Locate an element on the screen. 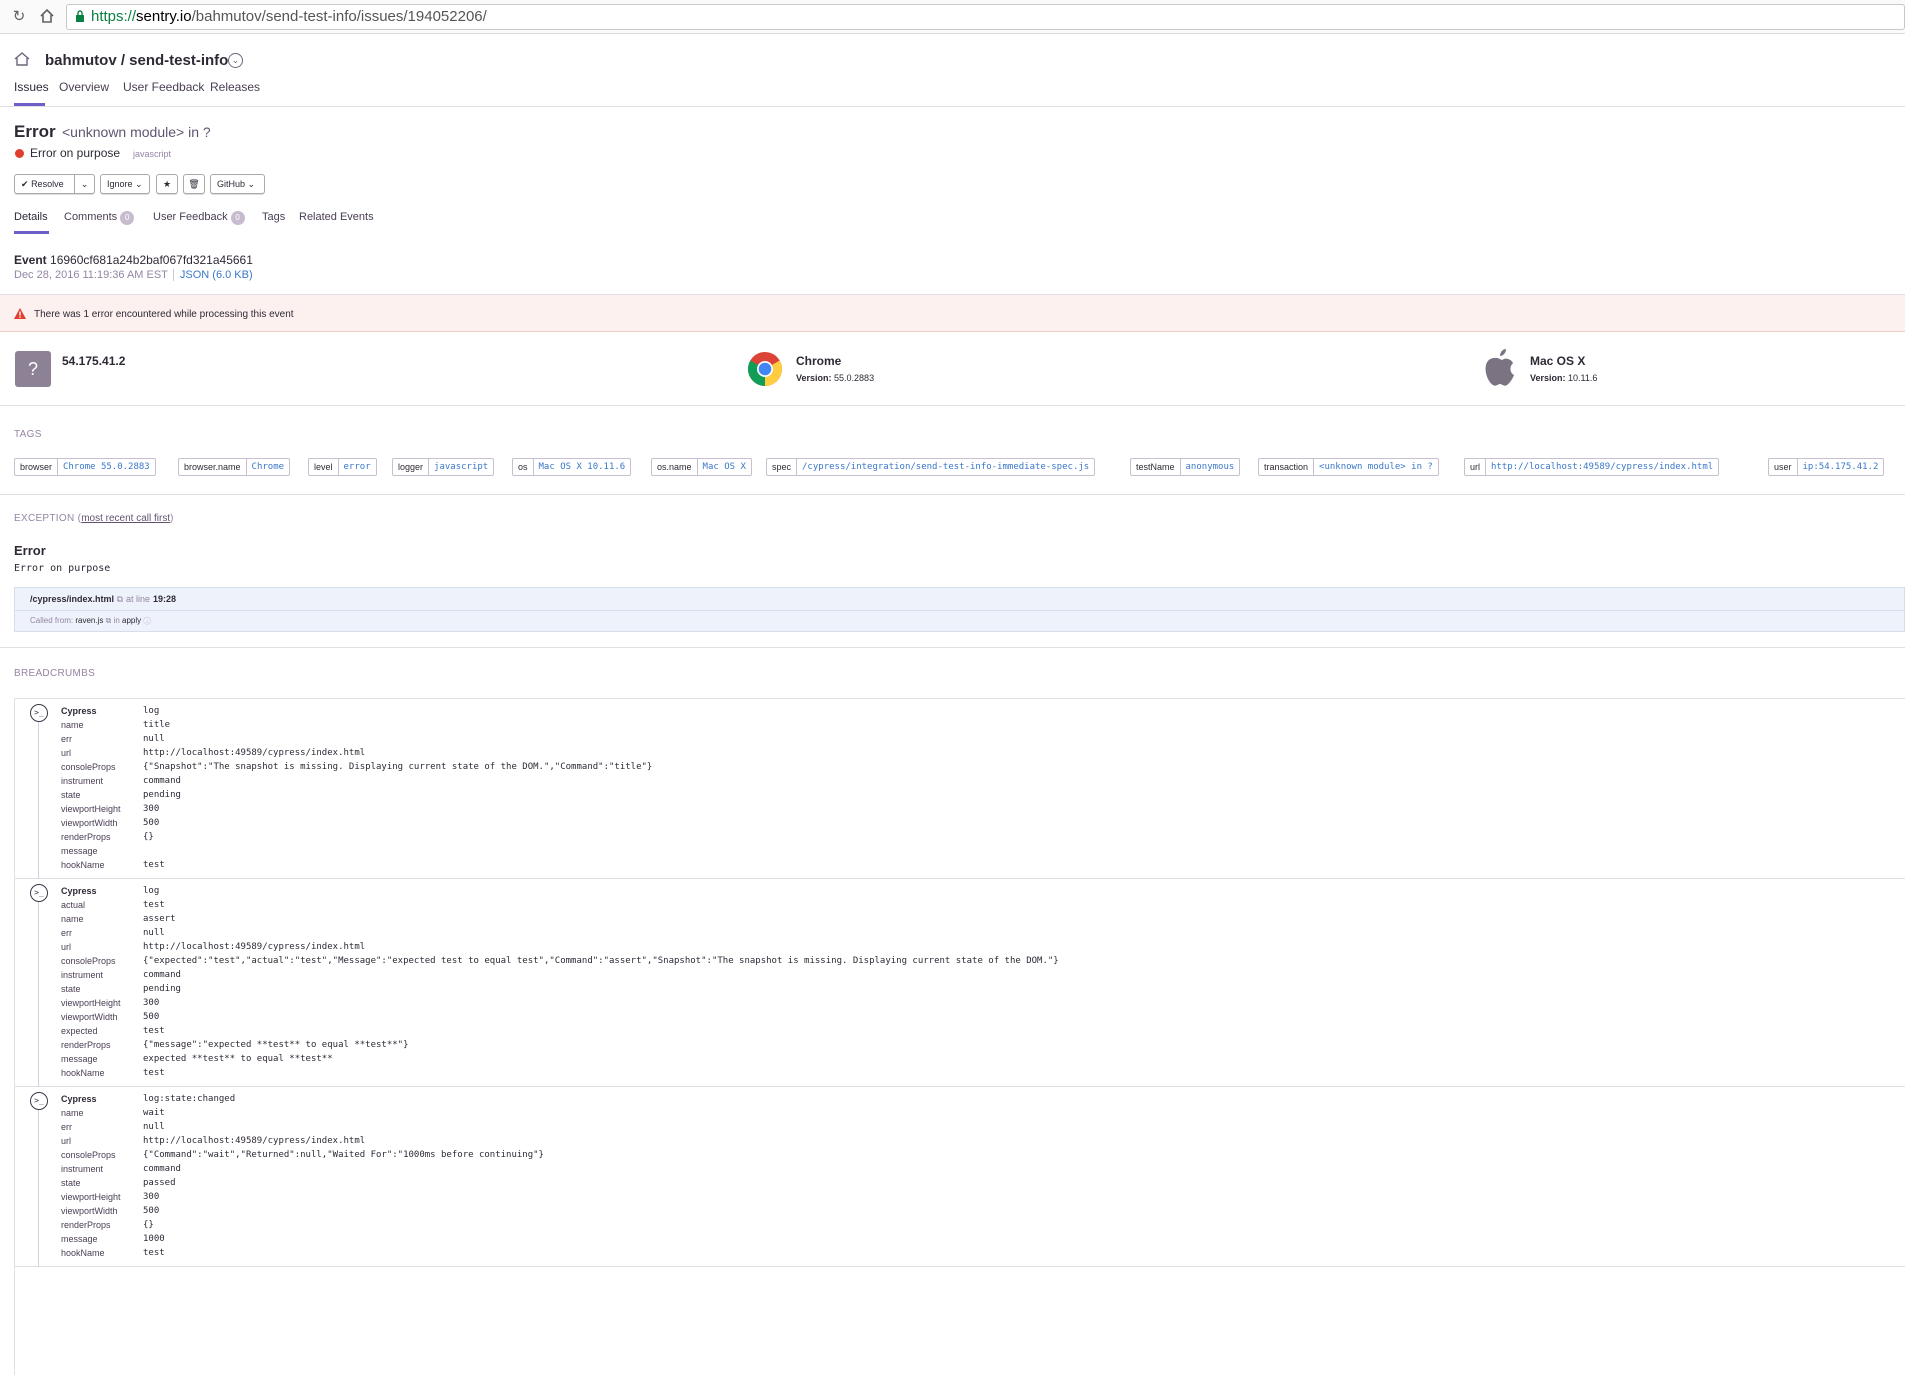  home-icon is located at coordinates (47, 17).